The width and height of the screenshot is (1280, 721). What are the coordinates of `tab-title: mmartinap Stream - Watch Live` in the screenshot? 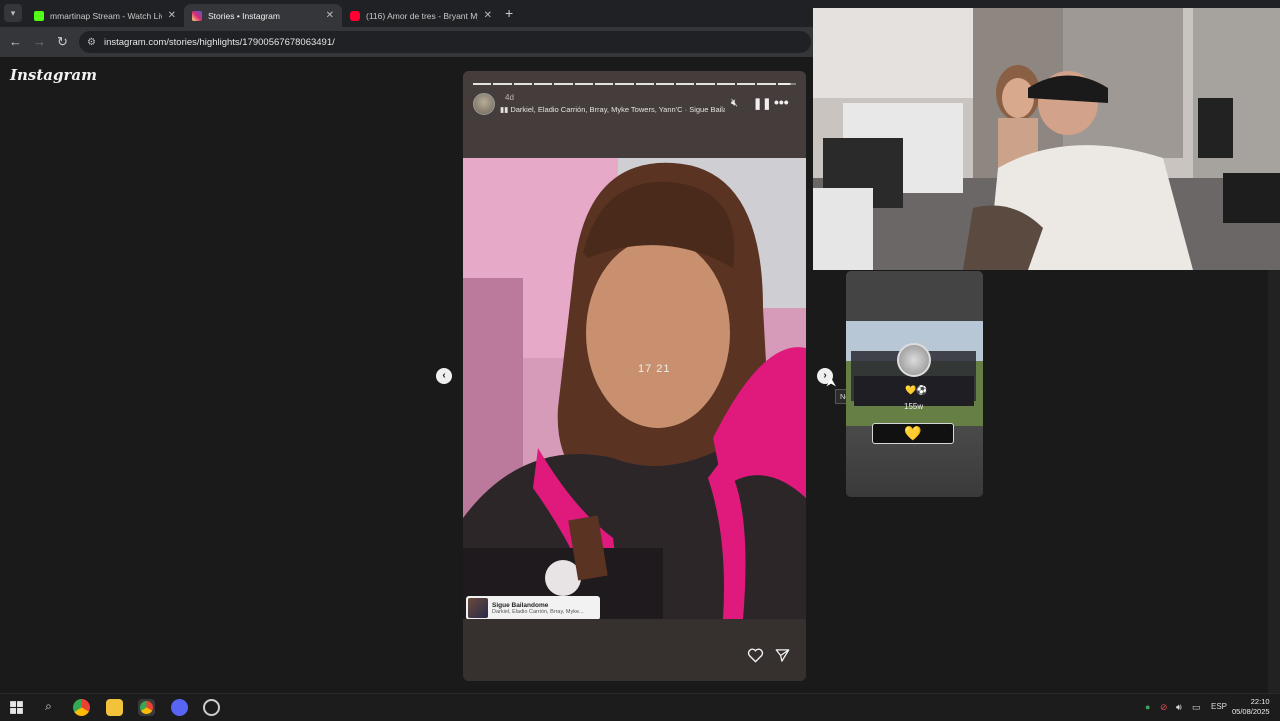 It's located at (106, 15).